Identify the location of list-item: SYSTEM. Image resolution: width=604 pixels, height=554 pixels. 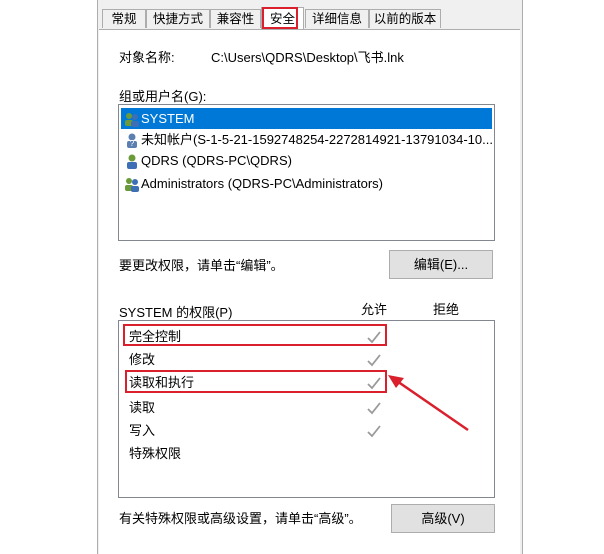
(306, 118).